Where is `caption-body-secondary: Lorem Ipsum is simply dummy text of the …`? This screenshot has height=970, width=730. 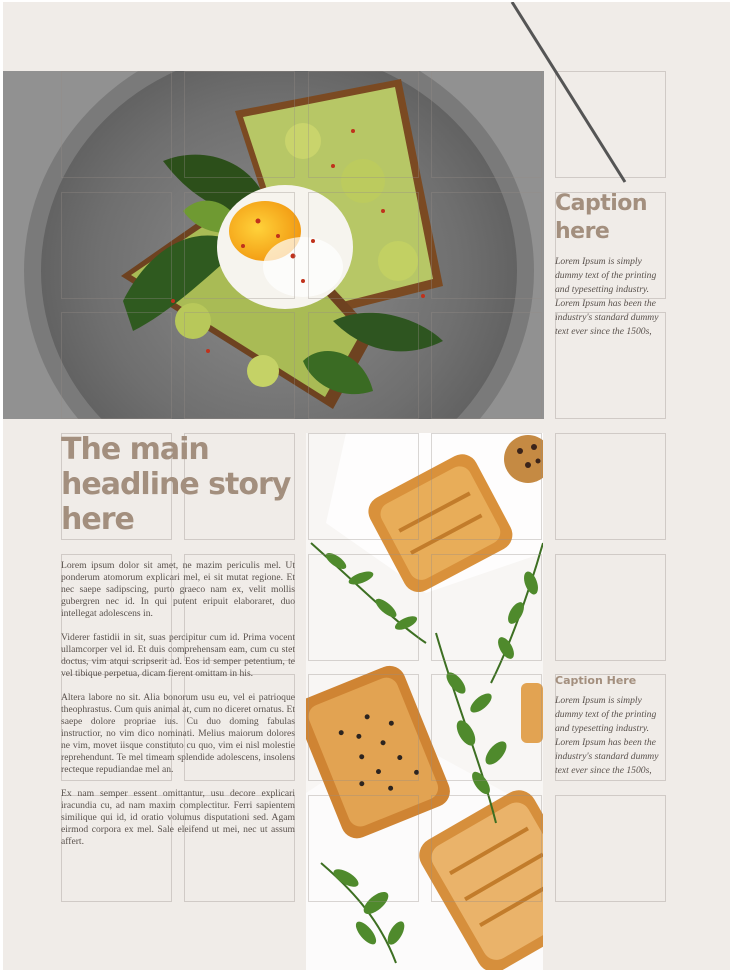 caption-body-secondary: Lorem Ipsum is simply dummy text of the … is located at coordinates (607, 735).